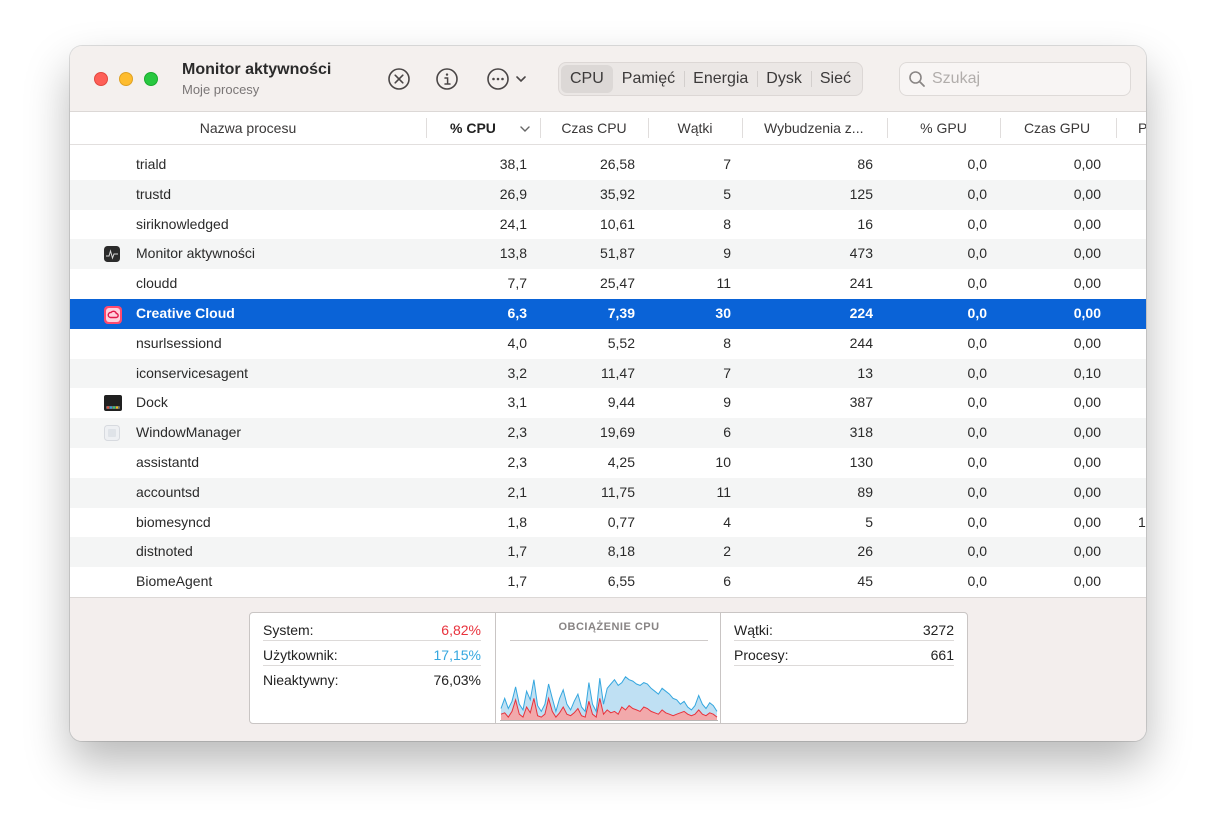 This screenshot has width=1216, height=833. What do you see at coordinates (157, 283) in the screenshot?
I see `process-name-cell: cloudd` at bounding box center [157, 283].